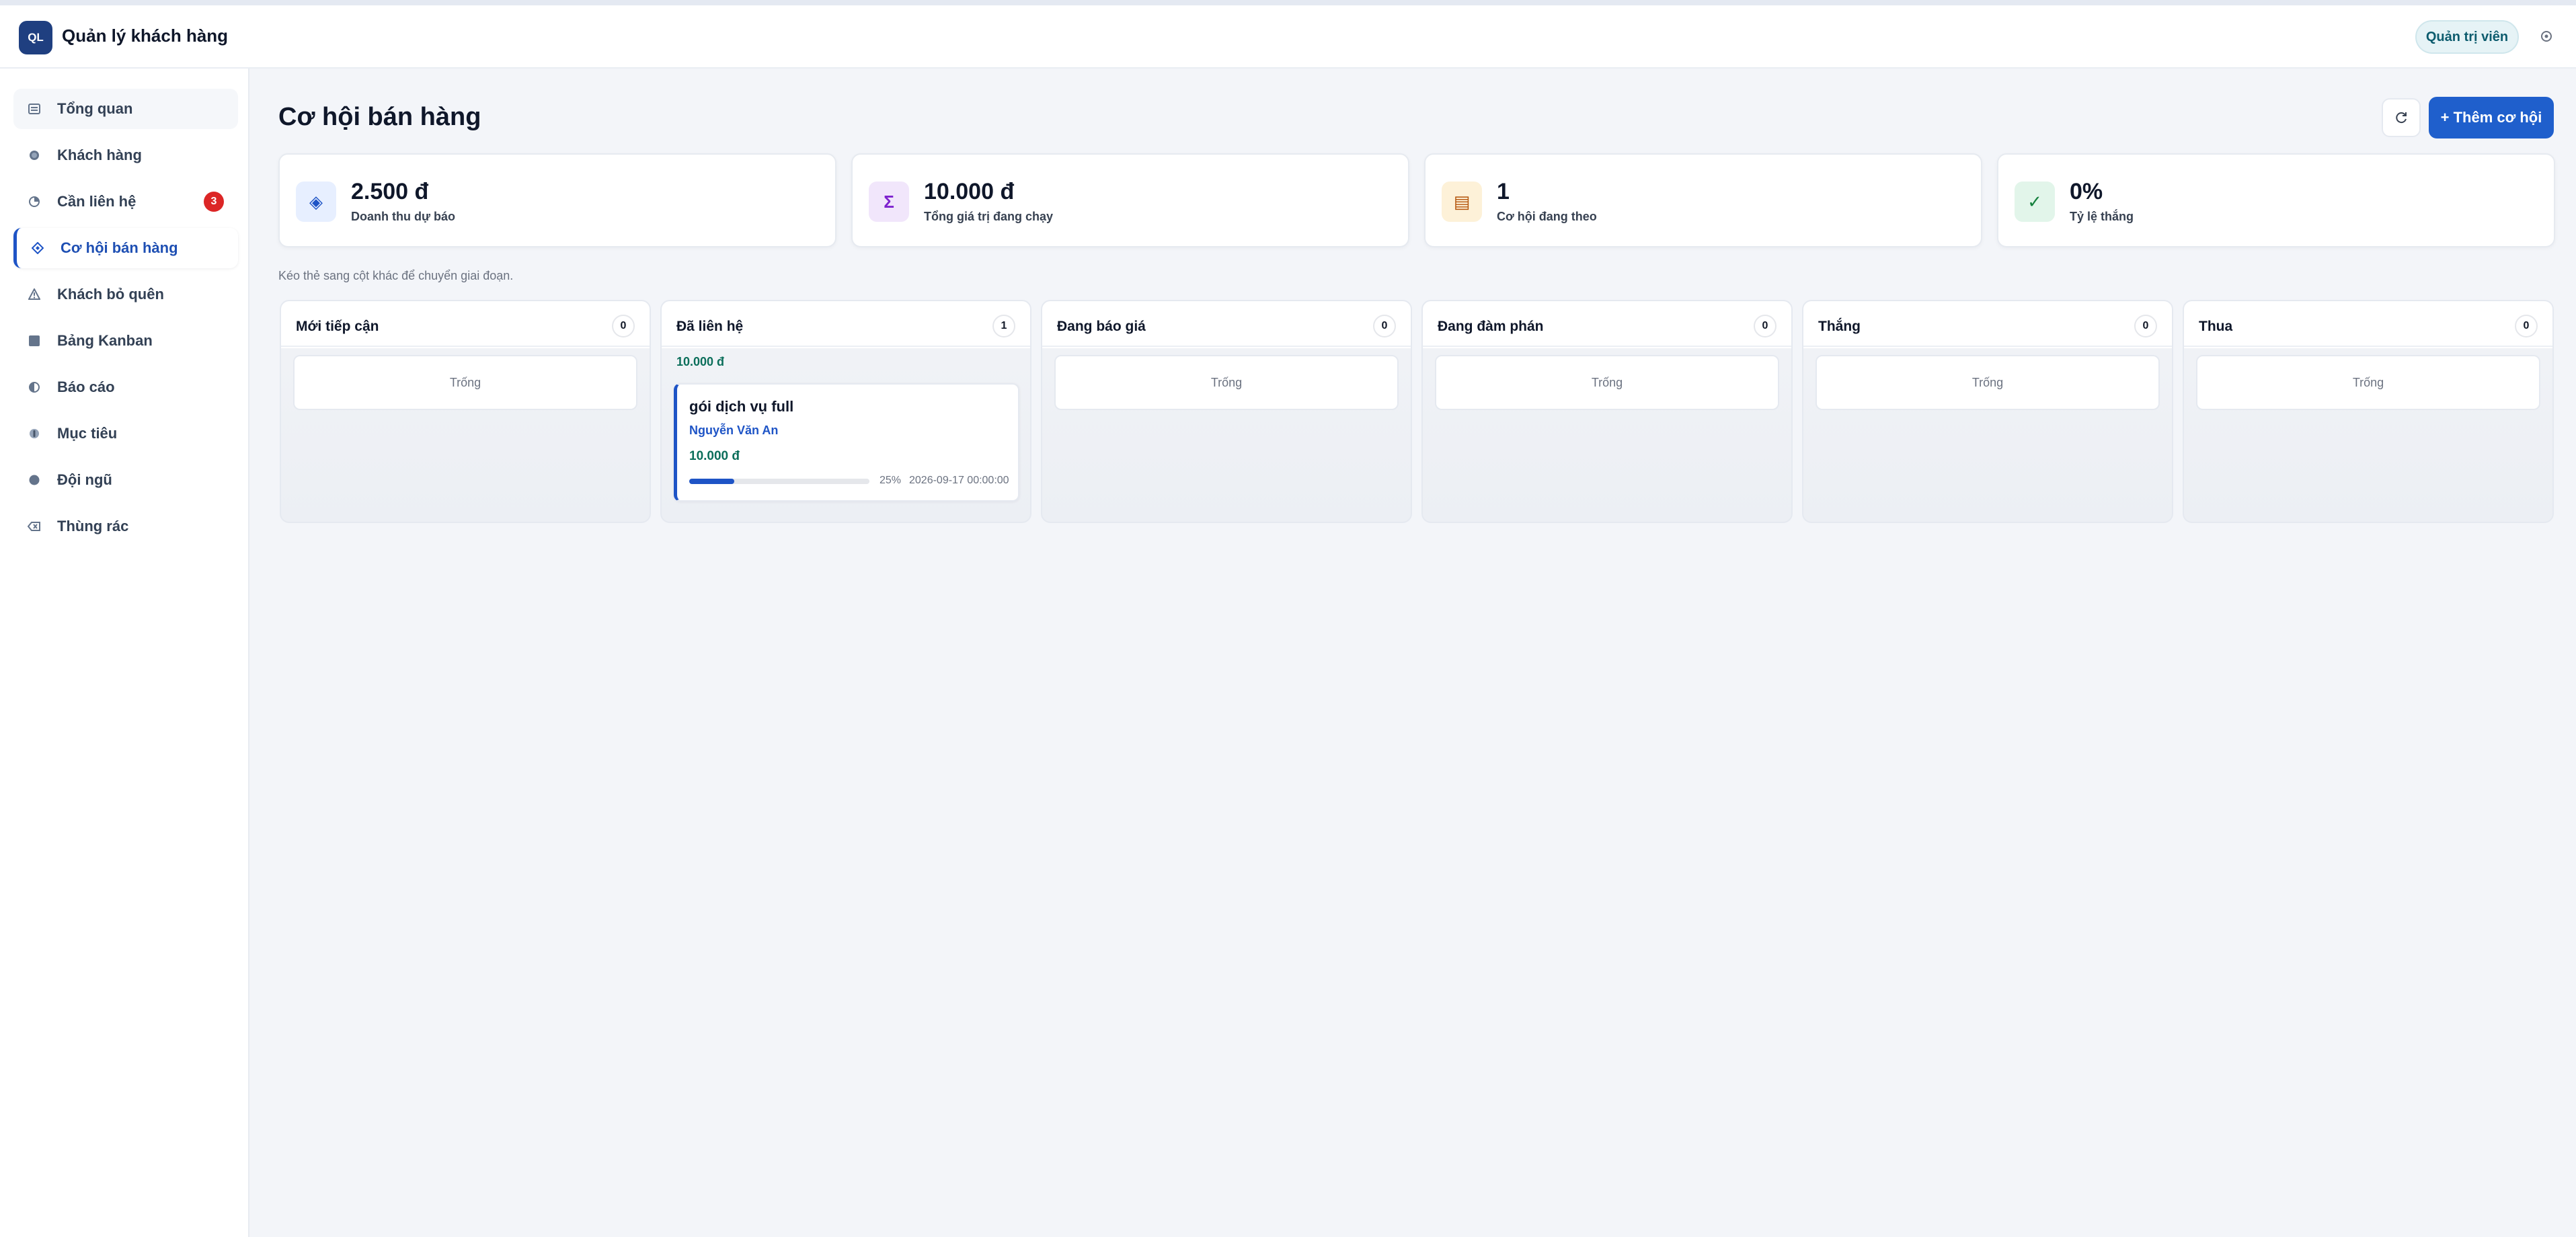  I want to click on contact-count-badge: 3, so click(214, 202).